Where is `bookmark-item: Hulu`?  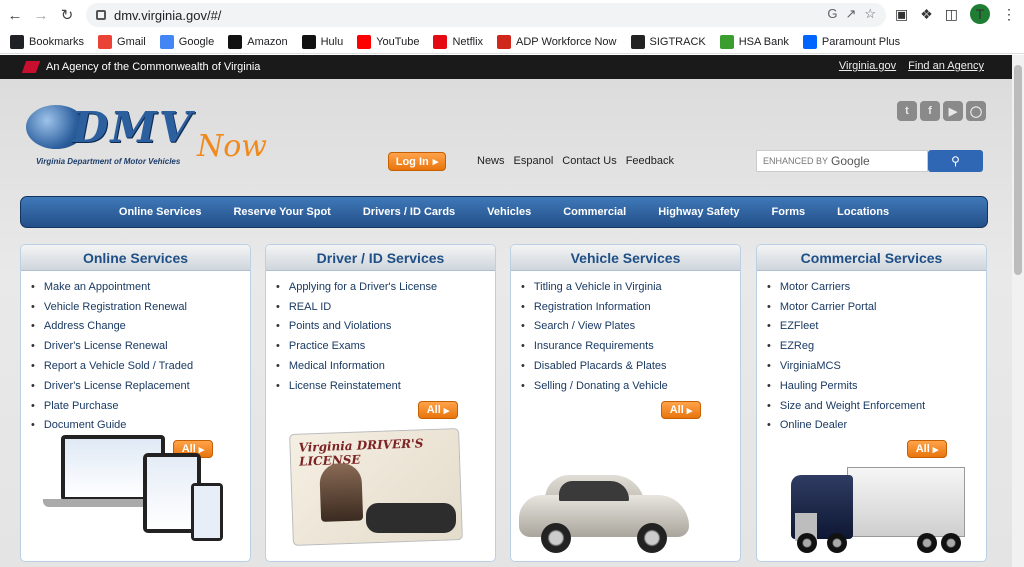 bookmark-item: Hulu is located at coordinates (322, 41).